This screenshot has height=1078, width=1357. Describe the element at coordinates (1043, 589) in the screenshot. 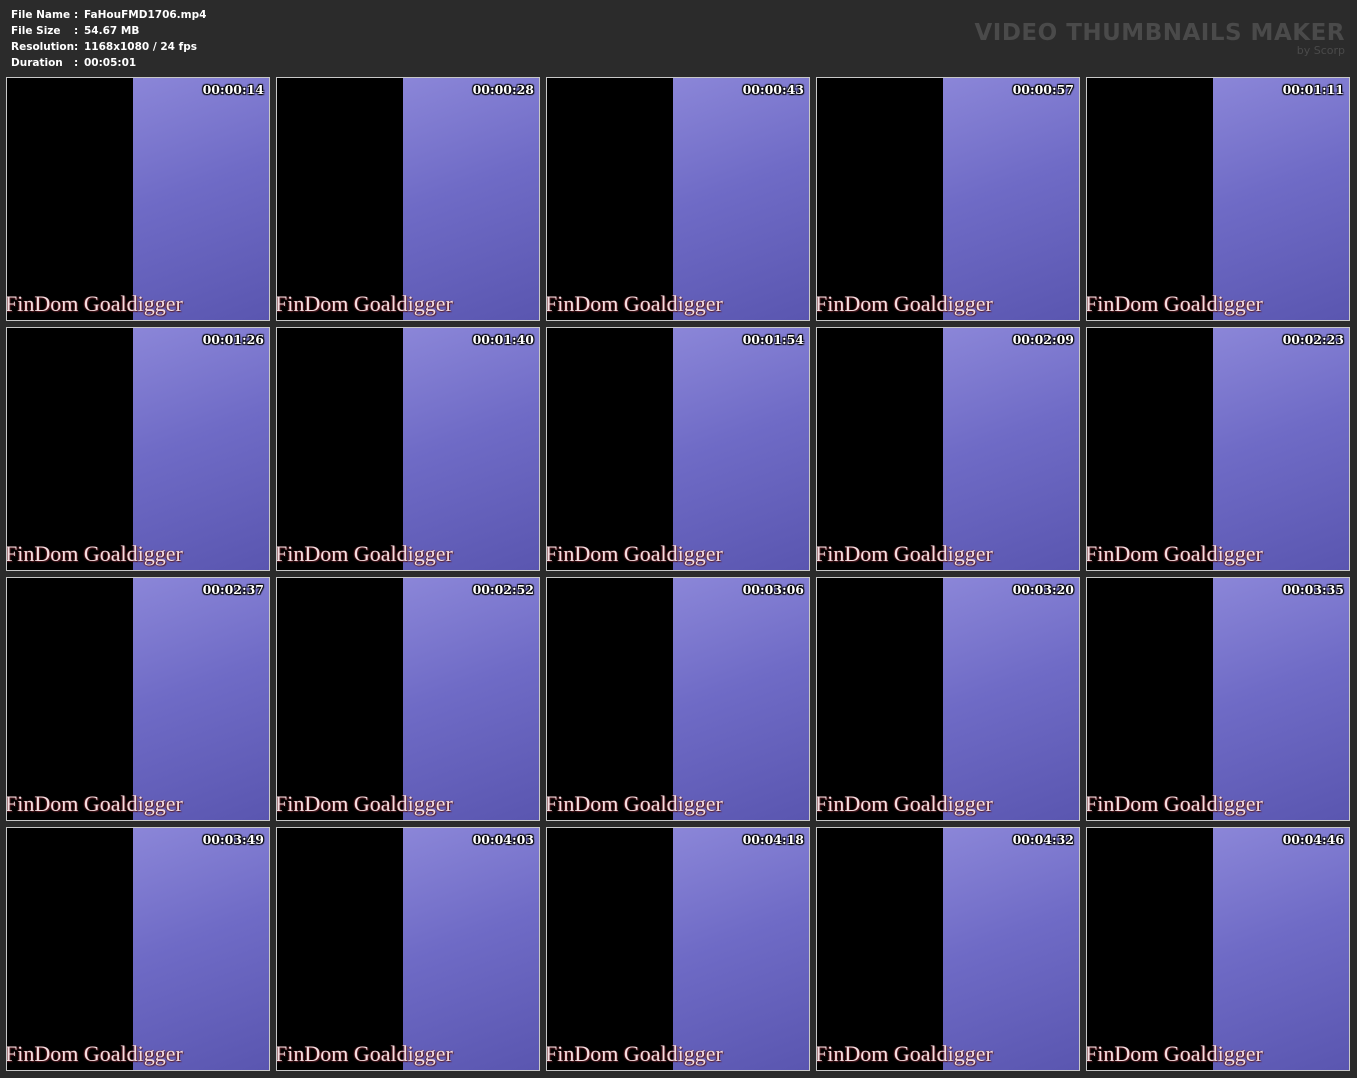

I see `thumbnail-timestamp: 00:03:20` at that location.